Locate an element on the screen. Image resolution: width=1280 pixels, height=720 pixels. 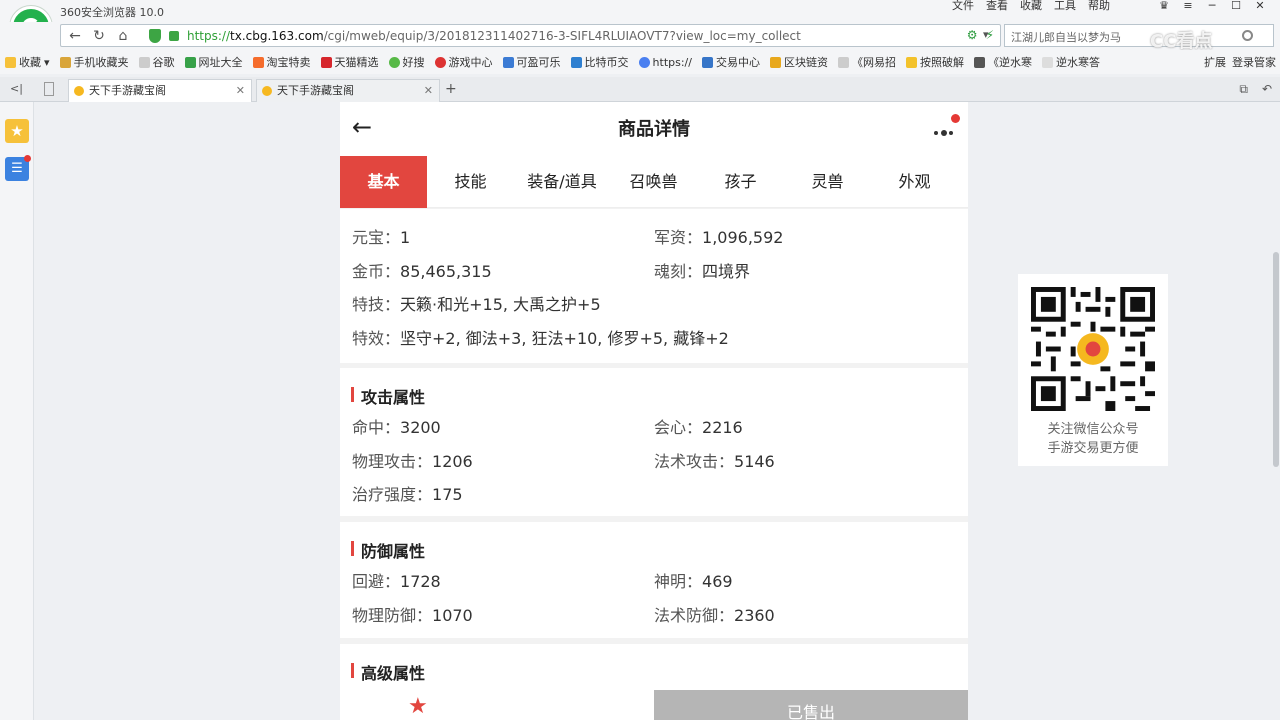
advanced-section-title: 高级属性 is located at coordinates (388, 672).